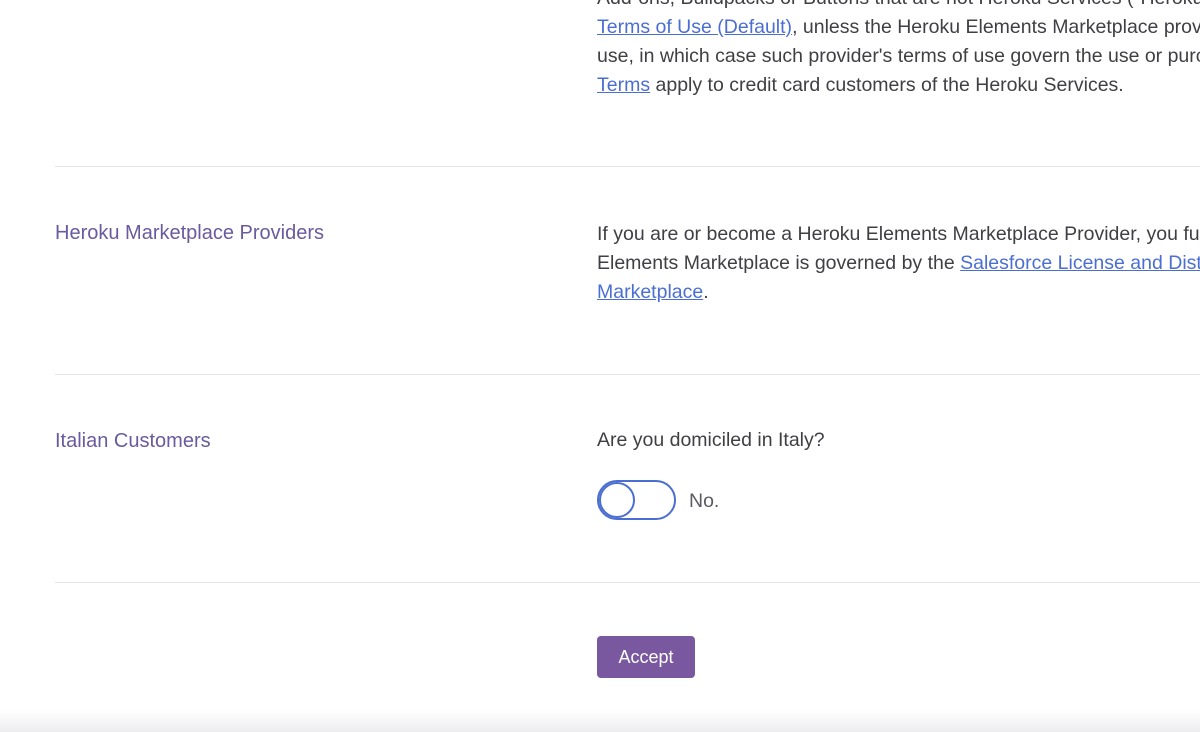 This screenshot has width=1200, height=732. I want to click on toggle-knob, so click(617, 500).